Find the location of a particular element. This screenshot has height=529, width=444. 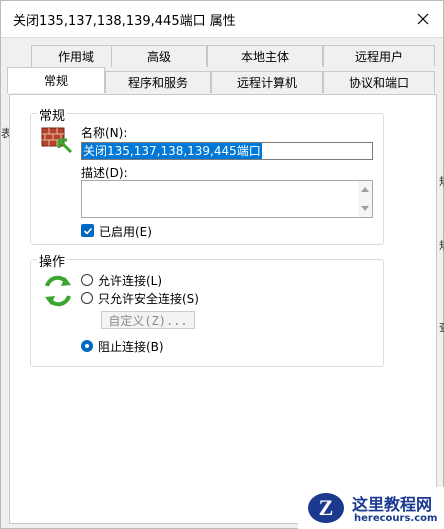

watermark: Z 这里教程网 herecours.com is located at coordinates (371, 508).